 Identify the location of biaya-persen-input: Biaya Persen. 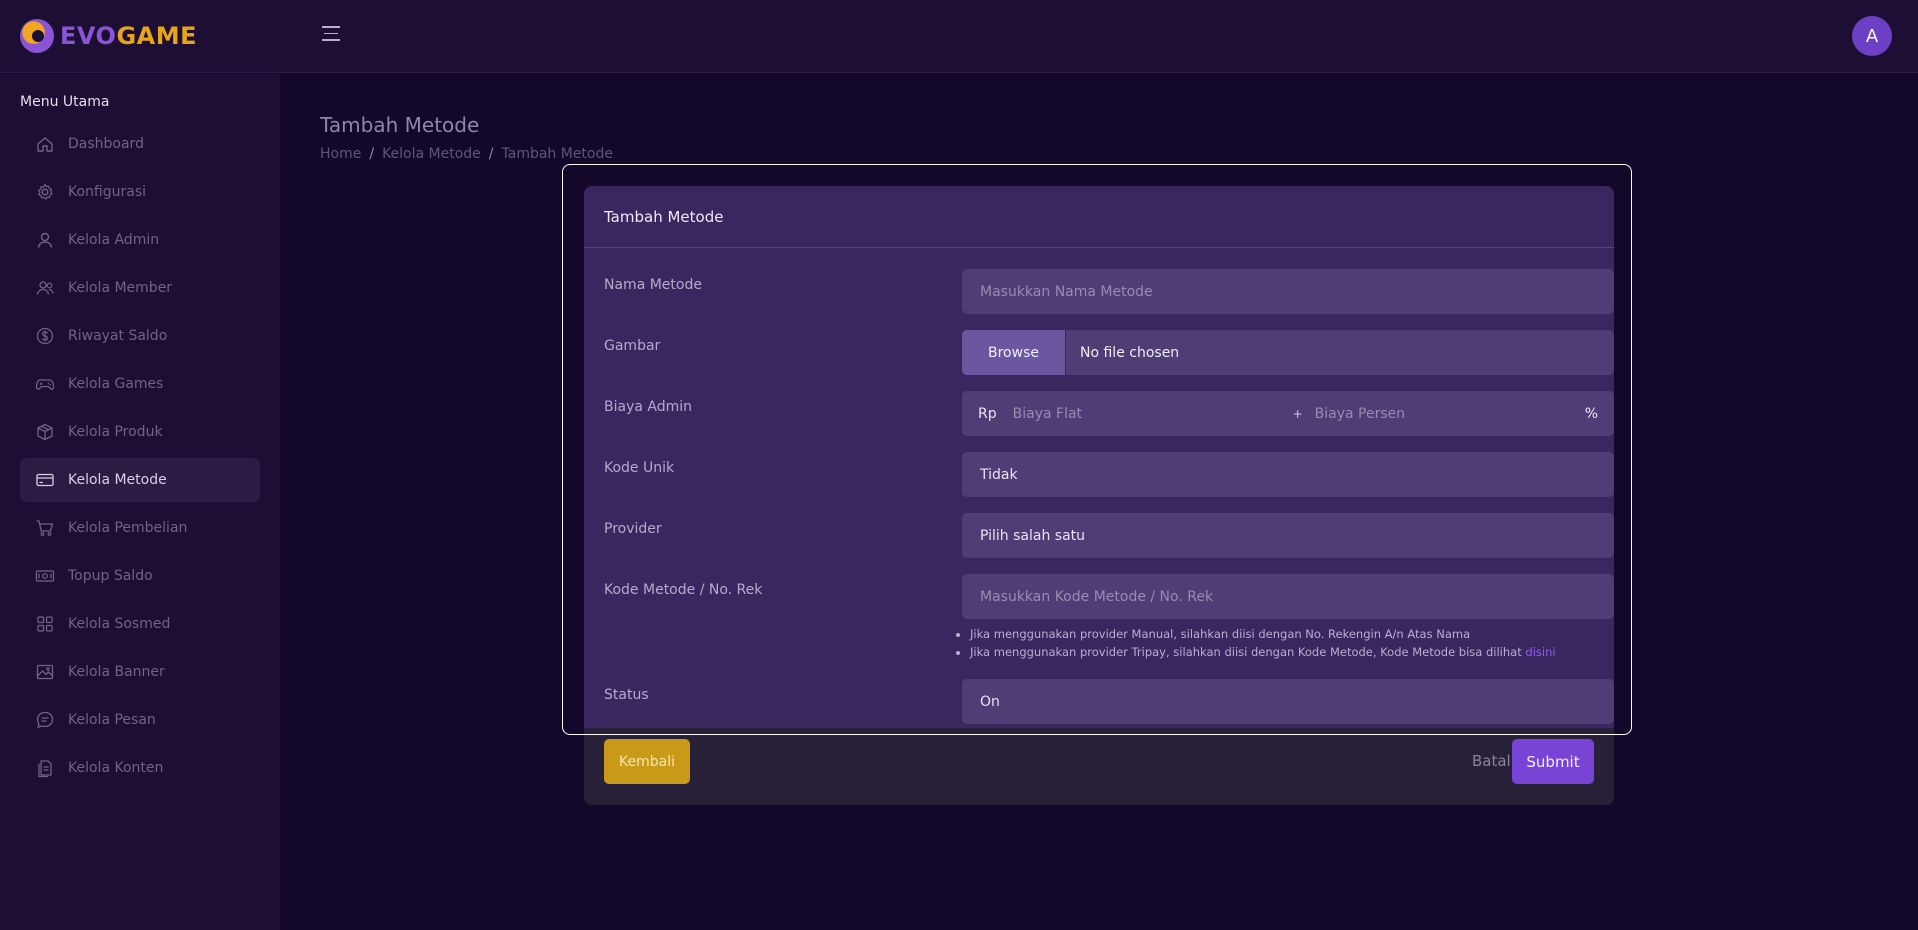
(1450, 414).